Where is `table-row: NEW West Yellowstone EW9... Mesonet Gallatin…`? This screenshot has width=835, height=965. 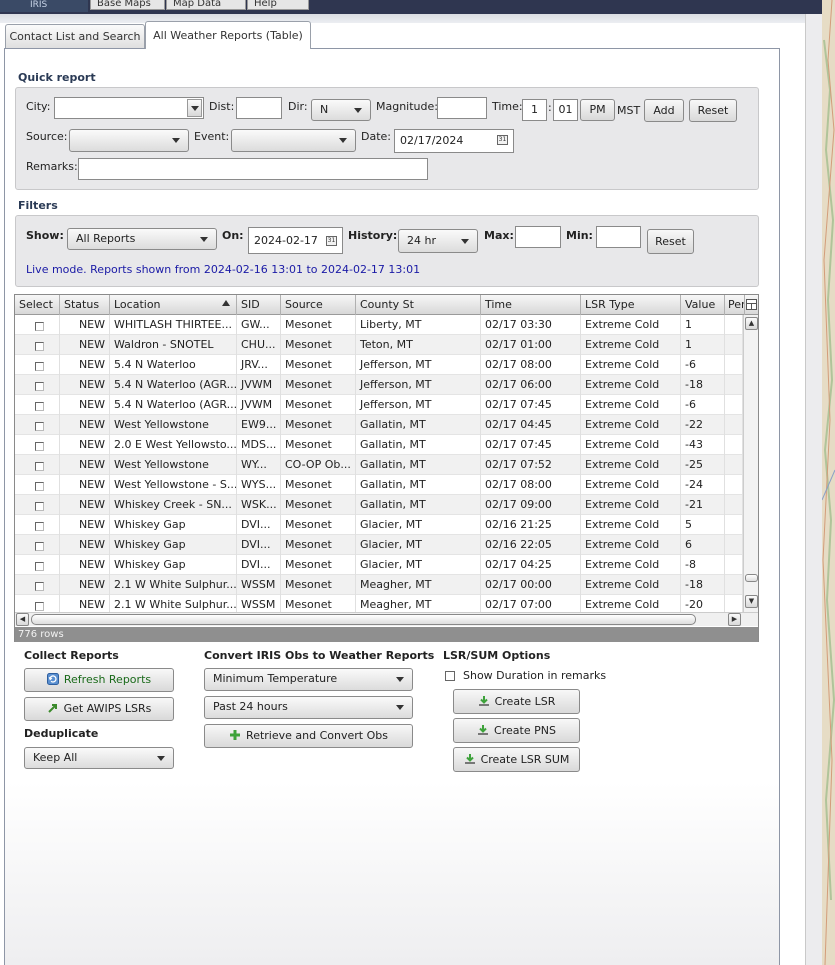
table-row: NEW West Yellowstone EW9... Mesonet Gallatin… is located at coordinates (379, 425).